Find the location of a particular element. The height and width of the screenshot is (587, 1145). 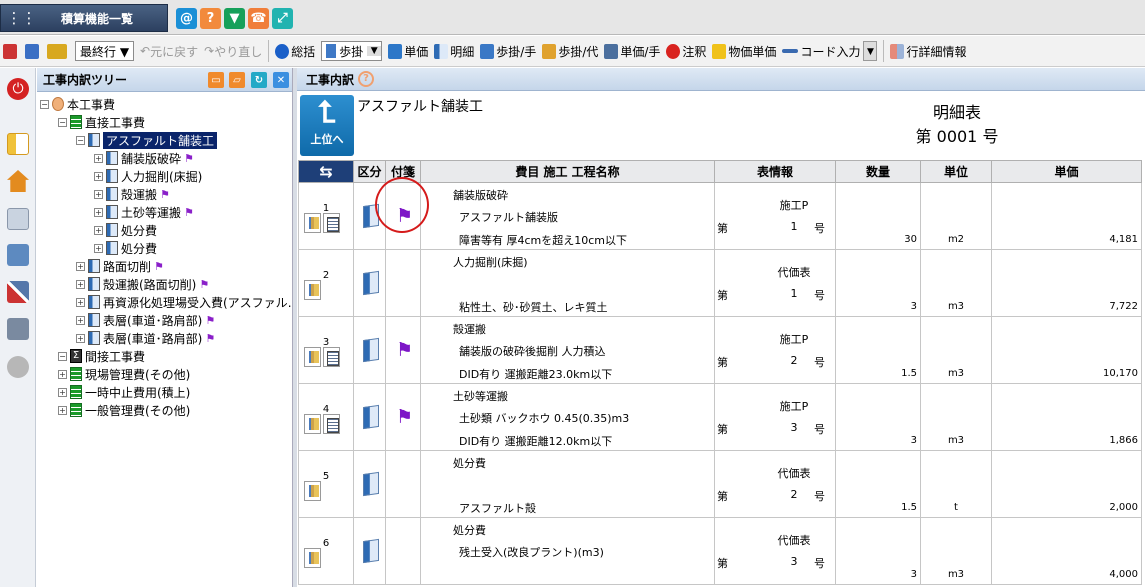

item-unit-price-button: 物価単価 is located at coordinates (744, 51).